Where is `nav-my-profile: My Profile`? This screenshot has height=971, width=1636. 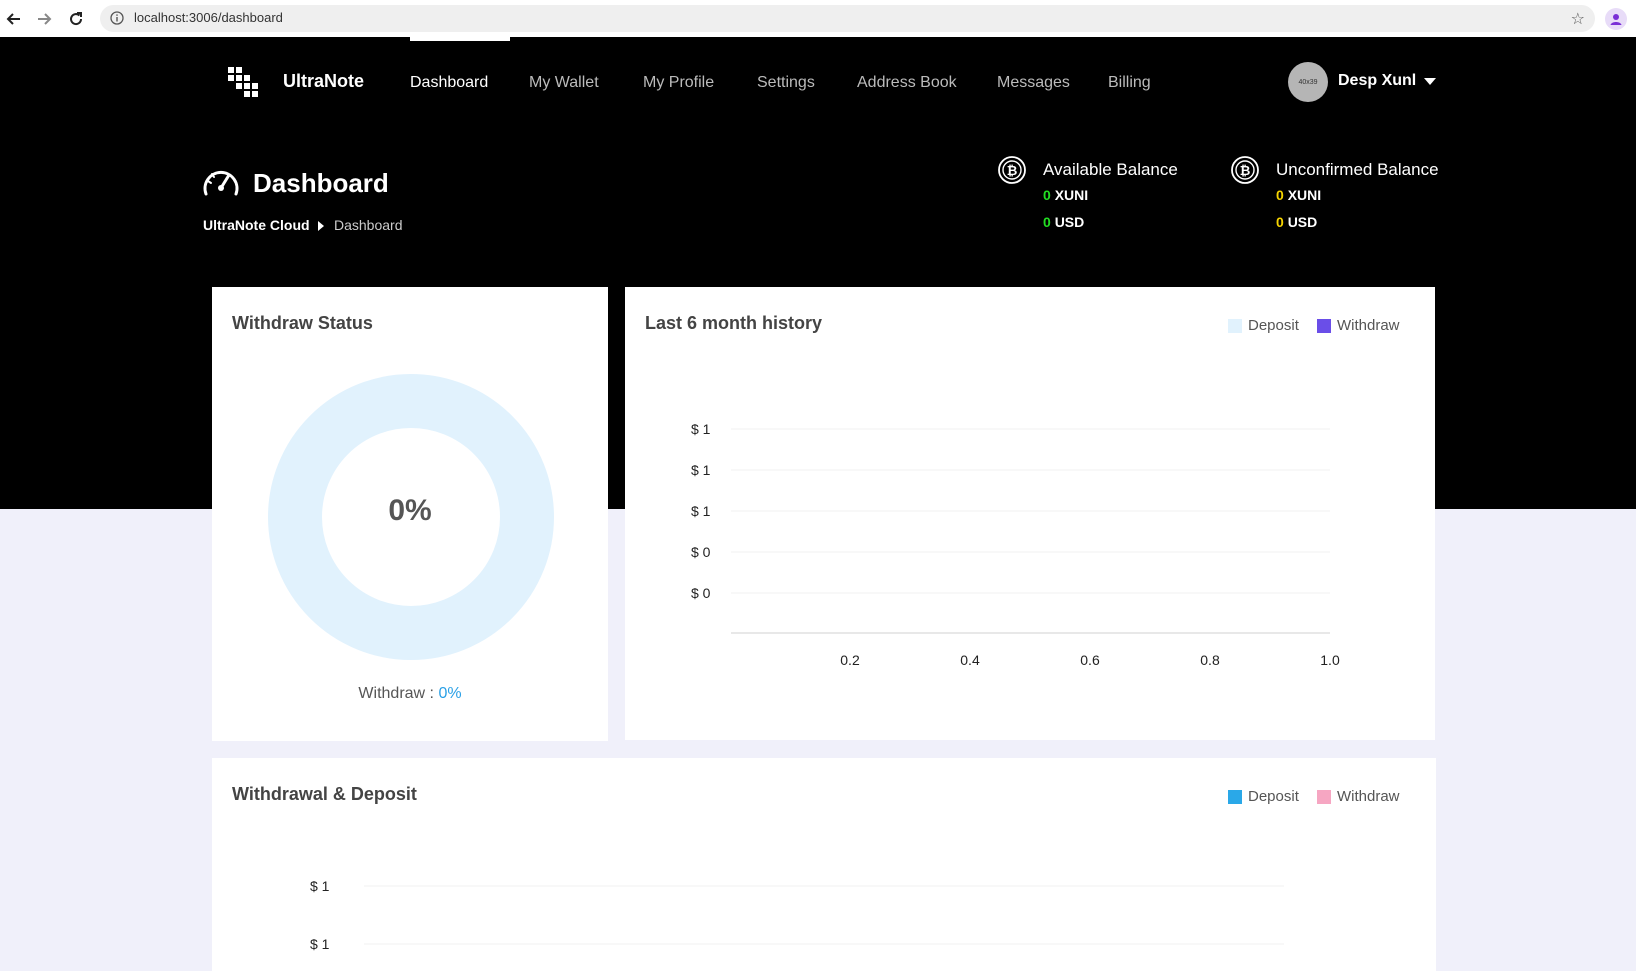
nav-my-profile: My Profile is located at coordinates (678, 83).